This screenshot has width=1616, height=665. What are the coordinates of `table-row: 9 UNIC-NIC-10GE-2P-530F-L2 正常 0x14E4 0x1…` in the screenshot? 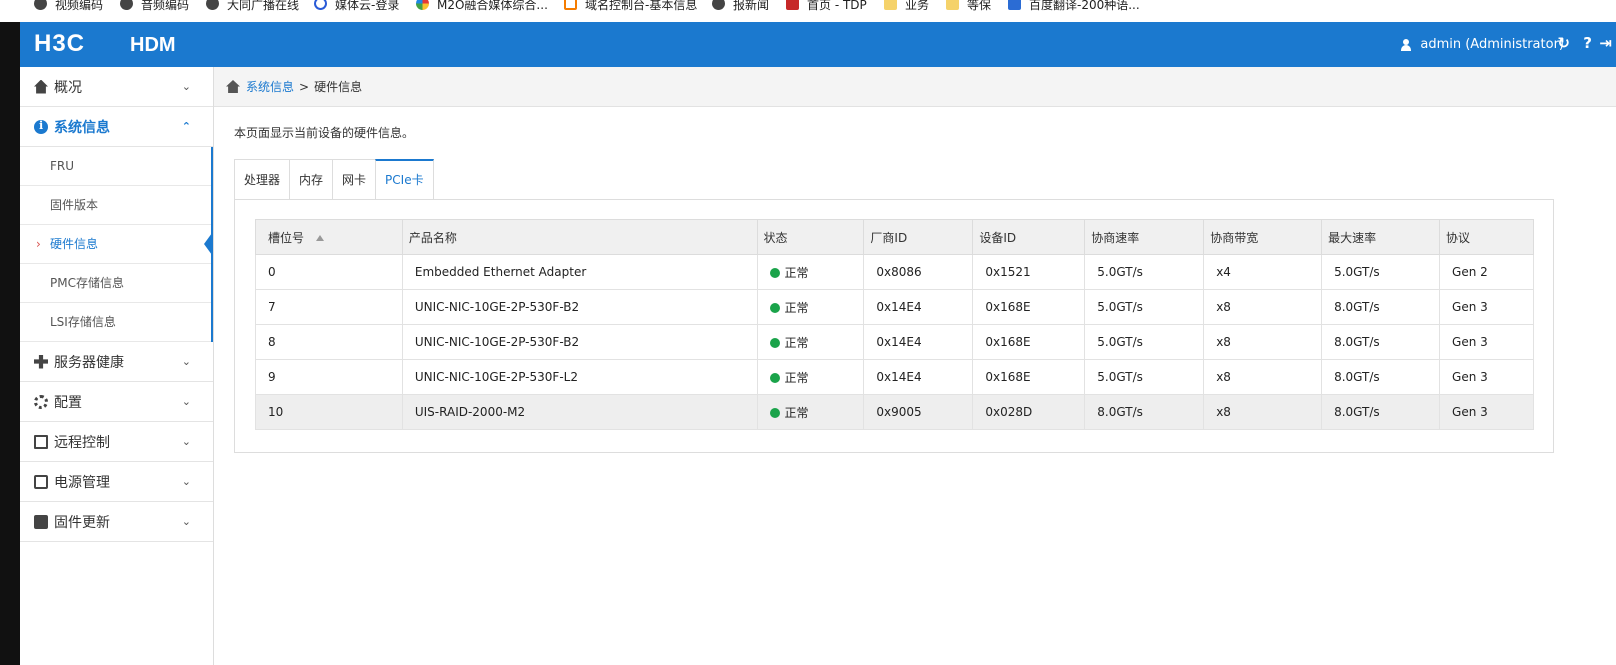 It's located at (894, 377).